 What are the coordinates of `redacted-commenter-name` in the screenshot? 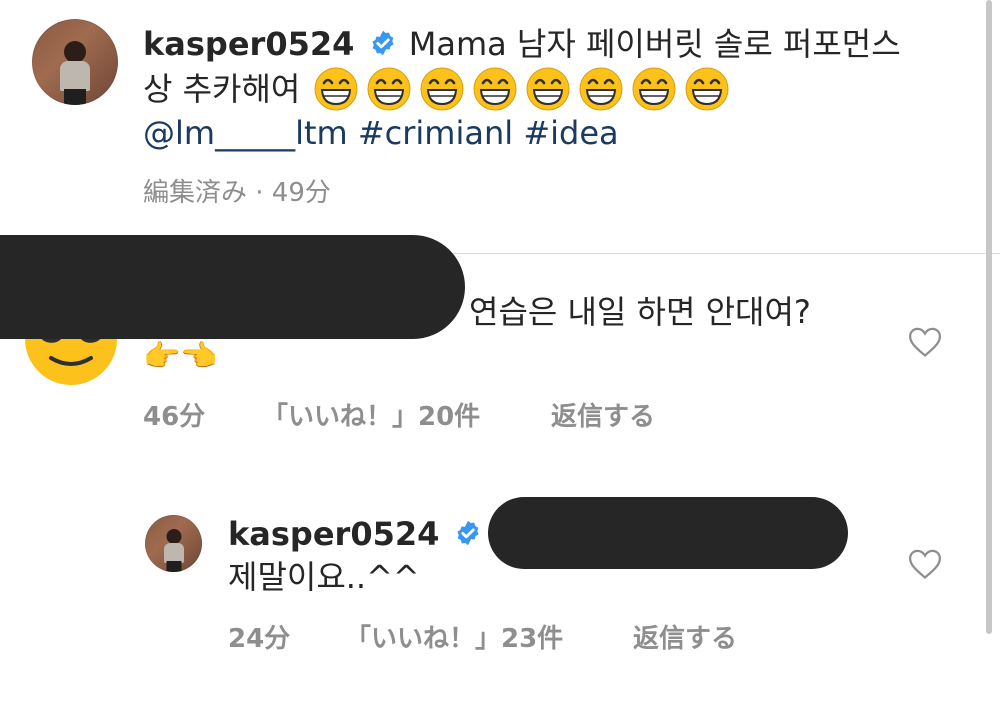 It's located at (232, 287).